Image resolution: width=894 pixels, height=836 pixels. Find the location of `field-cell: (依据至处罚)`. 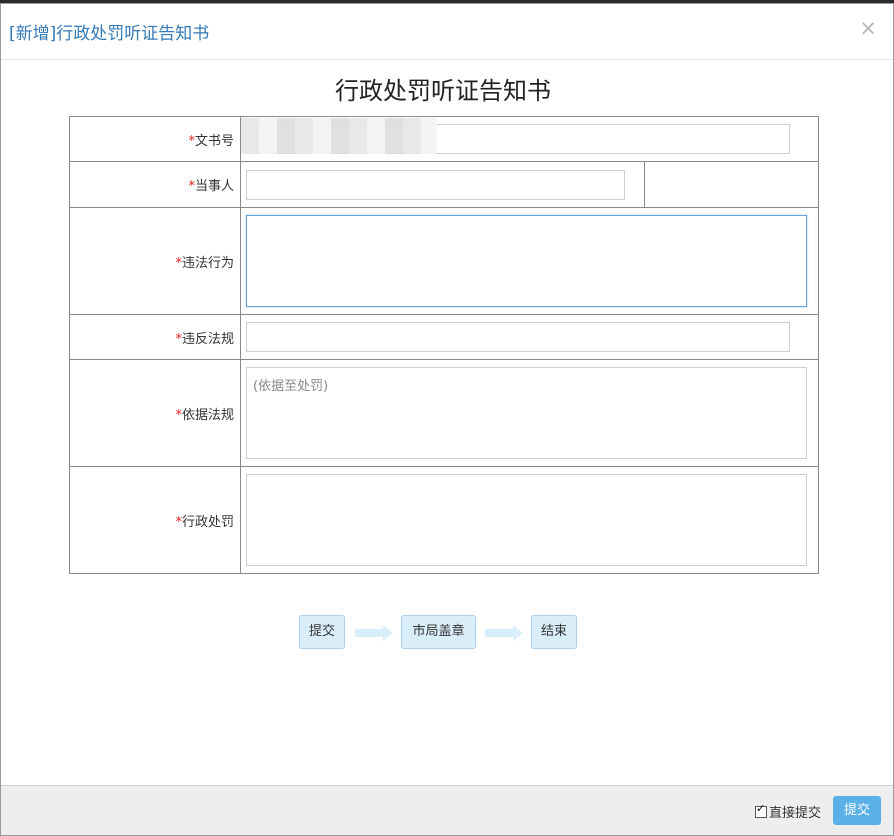

field-cell: (依据至处罚) is located at coordinates (529, 413).